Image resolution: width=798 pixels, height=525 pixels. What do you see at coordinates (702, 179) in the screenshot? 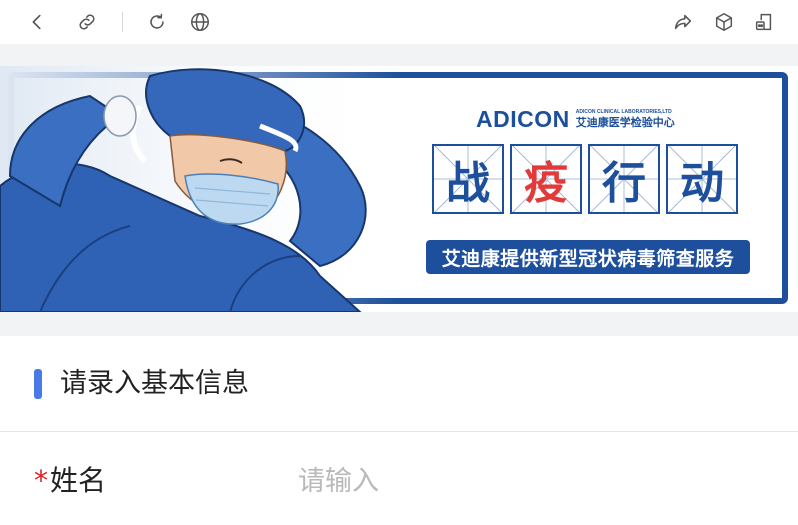
I see `slogan-char: 动` at bounding box center [702, 179].